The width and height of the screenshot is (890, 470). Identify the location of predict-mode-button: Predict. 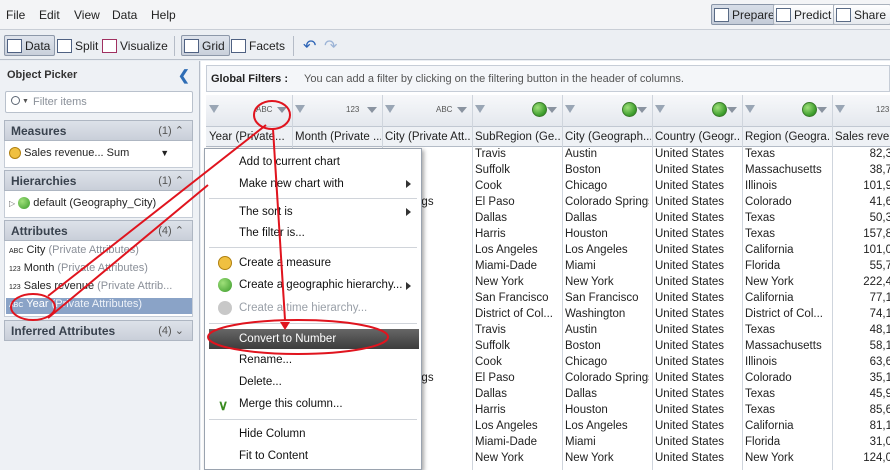
(805, 14).